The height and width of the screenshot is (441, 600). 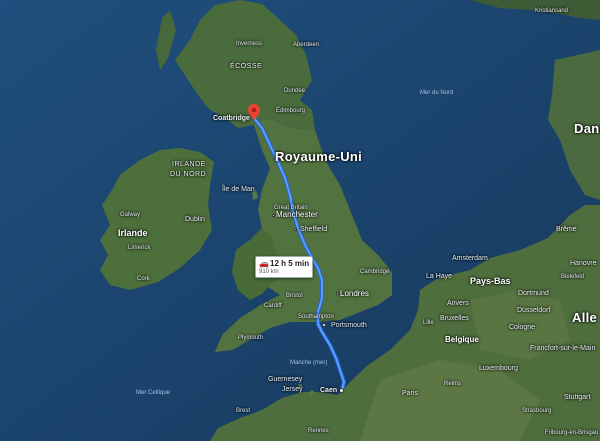 What do you see at coordinates (231, 118) in the screenshot?
I see `label-coatbridge: Coatbridge` at bounding box center [231, 118].